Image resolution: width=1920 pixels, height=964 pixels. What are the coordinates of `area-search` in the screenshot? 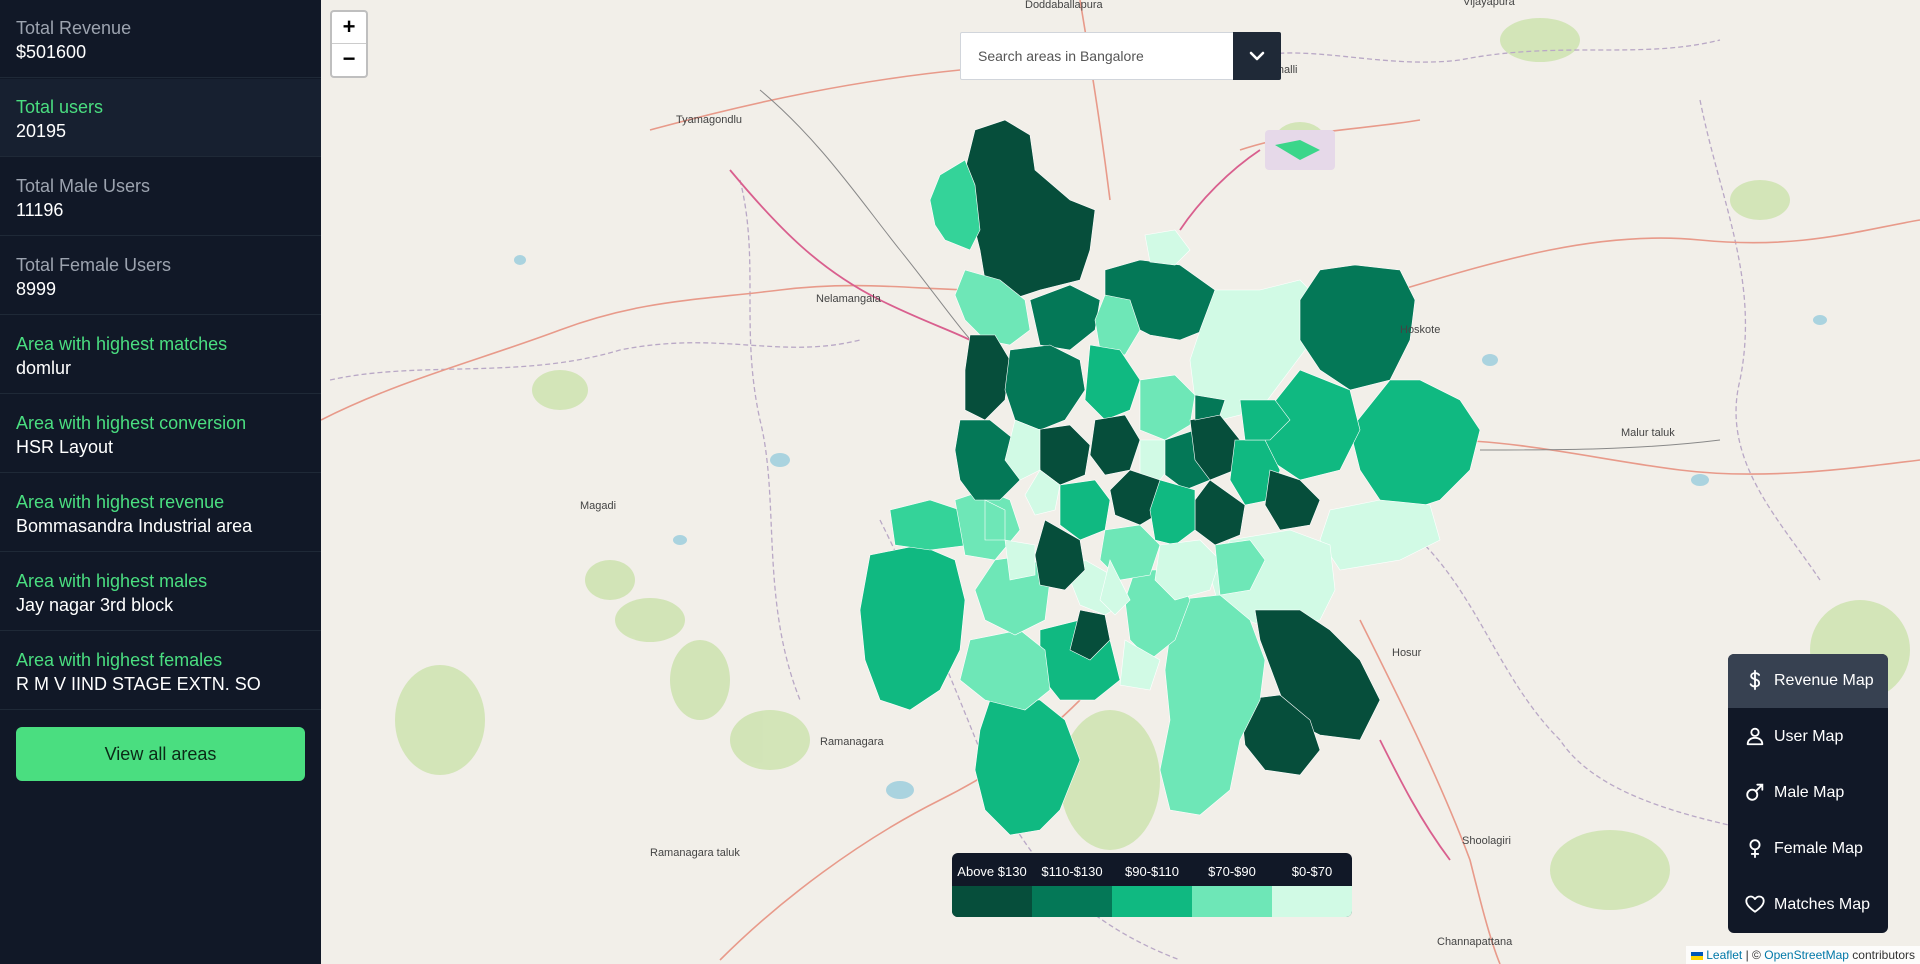 It's located at (1120, 56).